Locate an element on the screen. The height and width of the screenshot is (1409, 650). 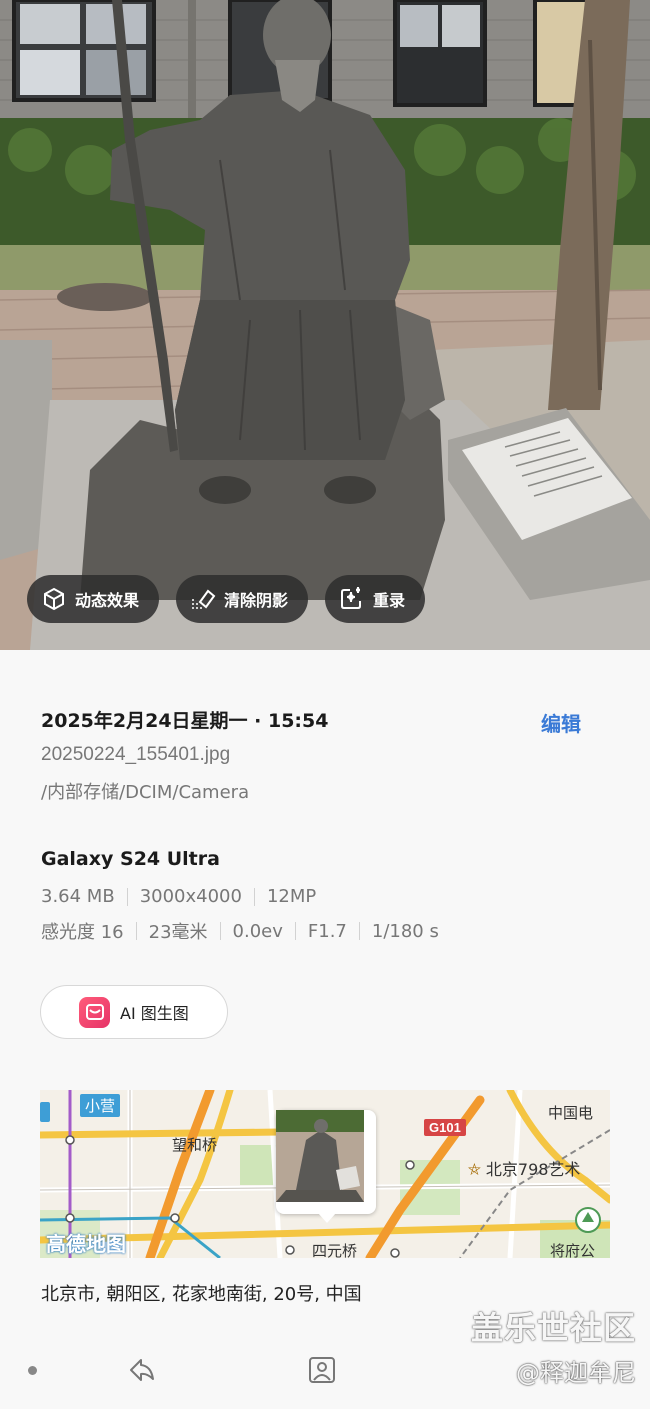
map-label-xiaoying: 小营 is located at coordinates (100, 1105).